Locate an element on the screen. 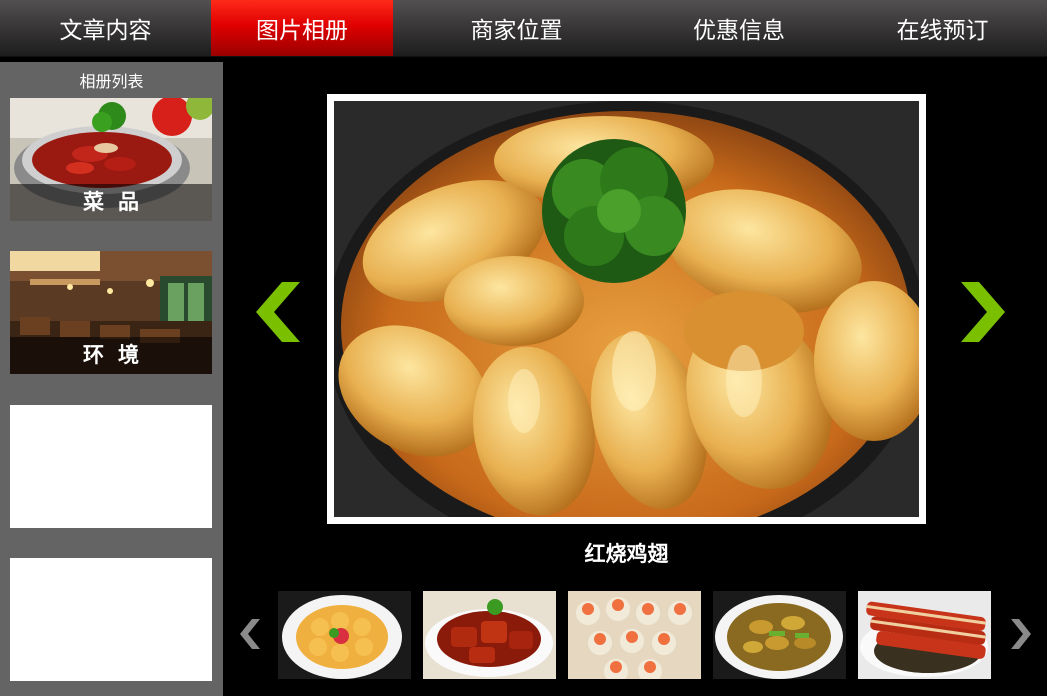 The image size is (1047, 696). thumbnail-5-image is located at coordinates (924, 635).